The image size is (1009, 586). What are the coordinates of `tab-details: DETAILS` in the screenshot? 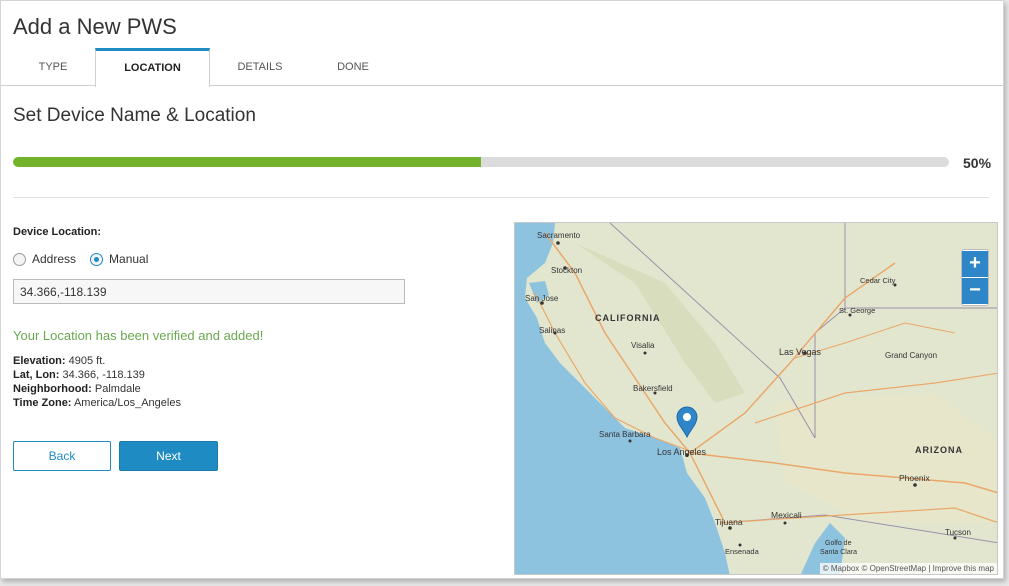 It's located at (260, 67).